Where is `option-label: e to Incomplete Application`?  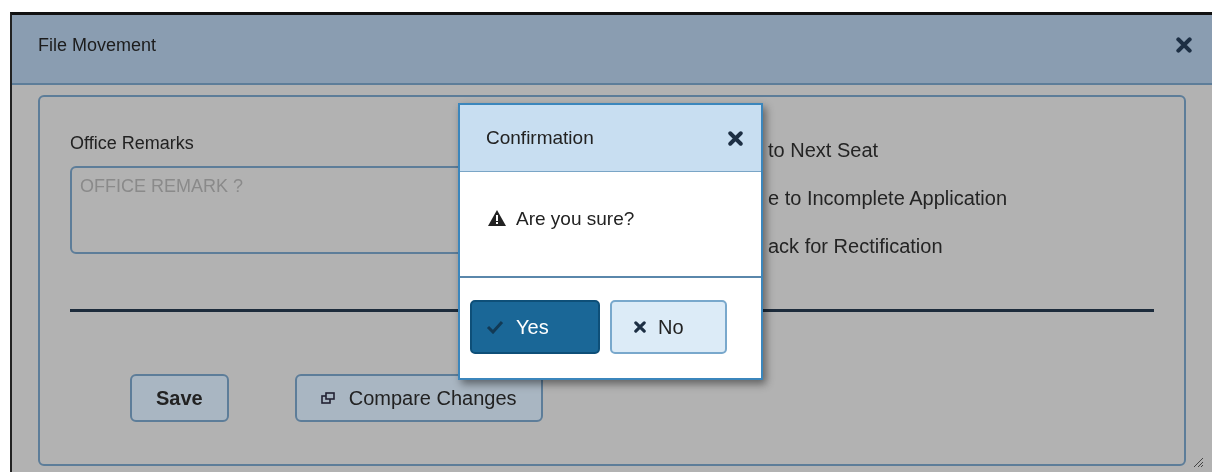
option-label: e to Incomplete Application is located at coordinates (888, 198).